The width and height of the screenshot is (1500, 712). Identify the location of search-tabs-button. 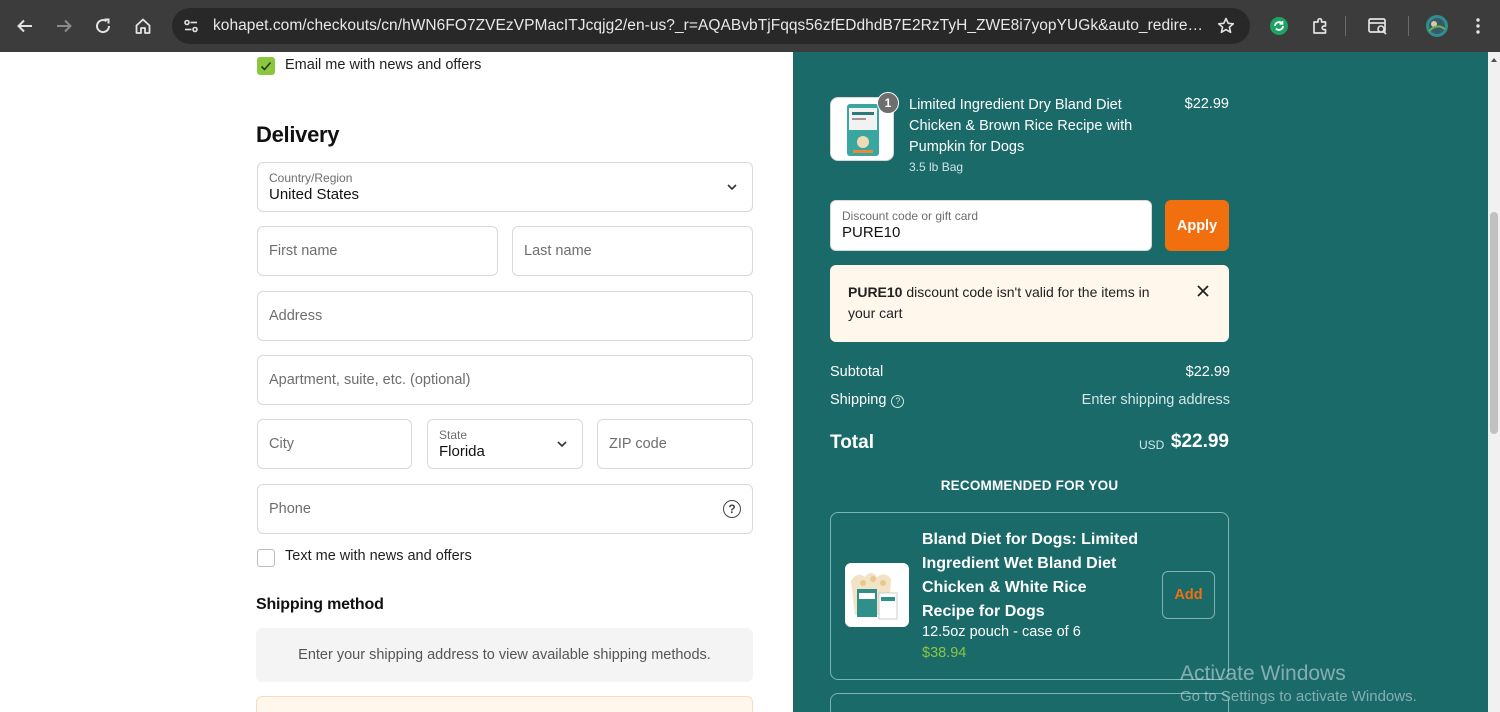
(1378, 26).